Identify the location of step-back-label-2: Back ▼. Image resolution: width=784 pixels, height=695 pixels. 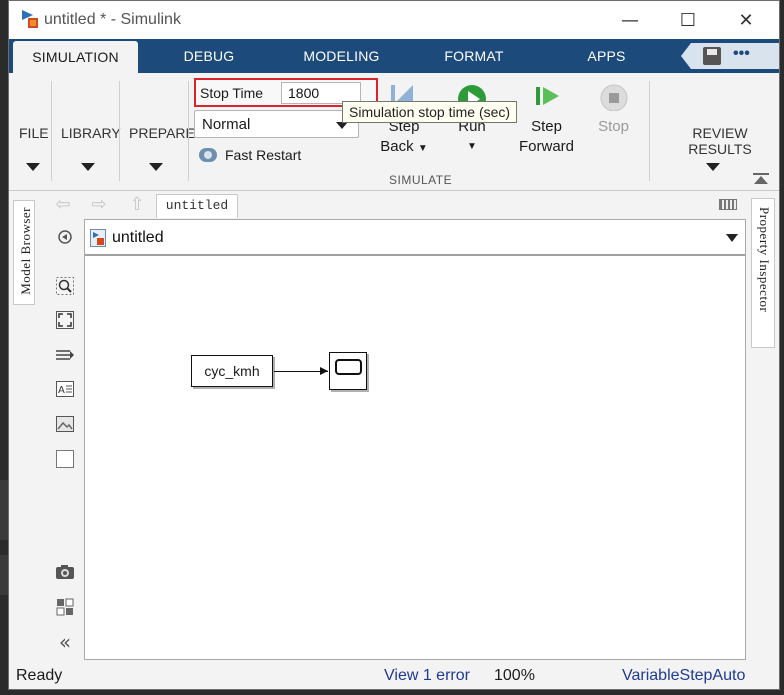
(404, 146).